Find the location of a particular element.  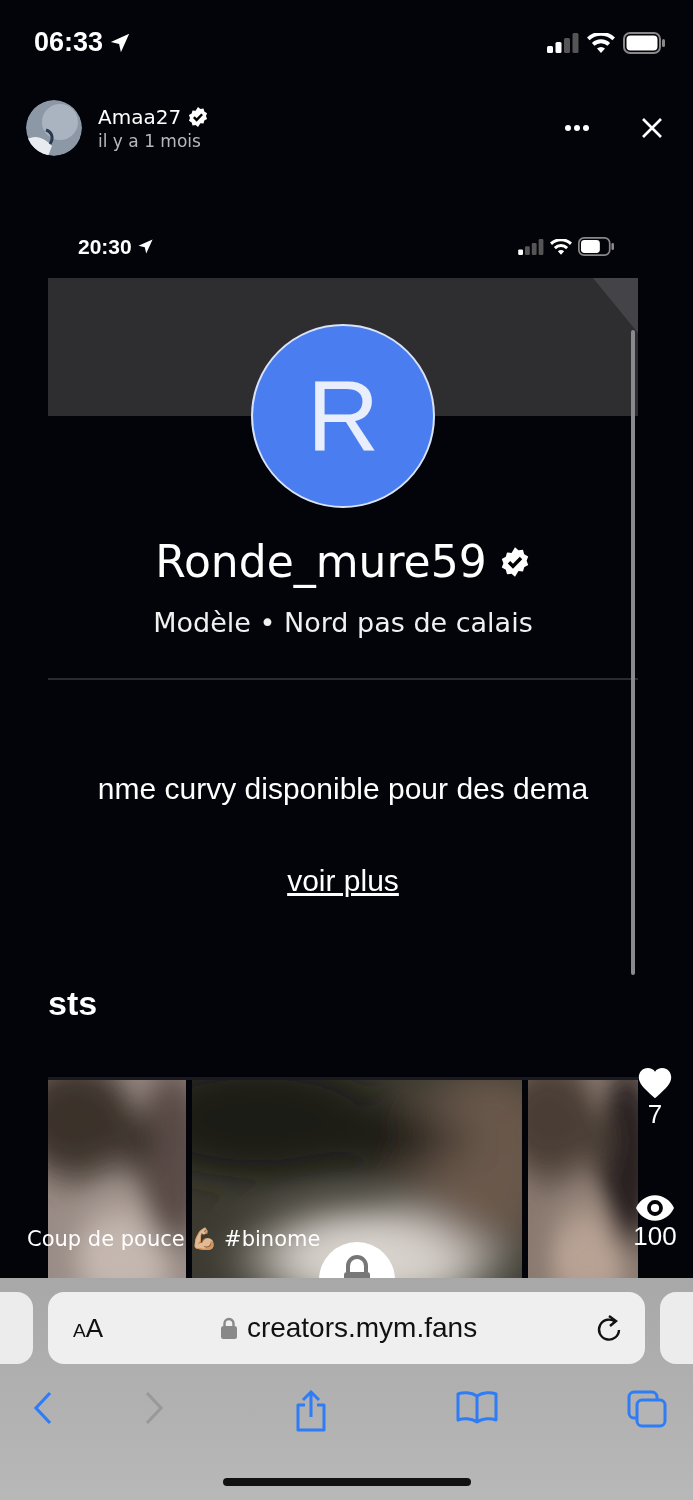

see-more-link: voir plus is located at coordinates (343, 881).